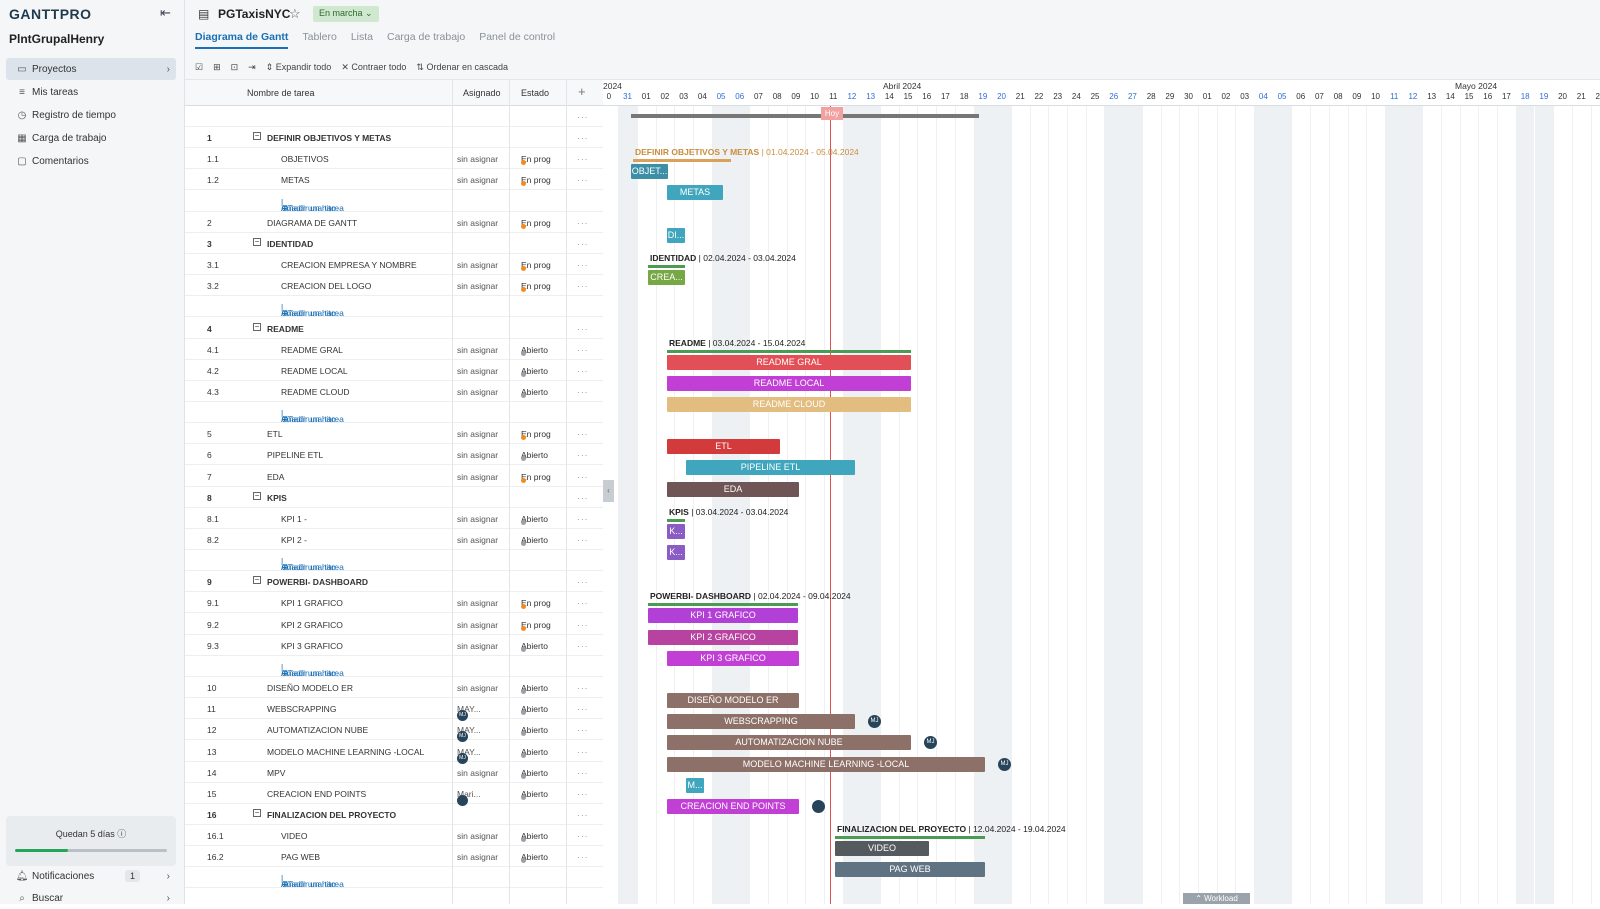 The height and width of the screenshot is (909, 1600). Describe the element at coordinates (695, 193) in the screenshot. I see `task-bar: METAS` at that location.